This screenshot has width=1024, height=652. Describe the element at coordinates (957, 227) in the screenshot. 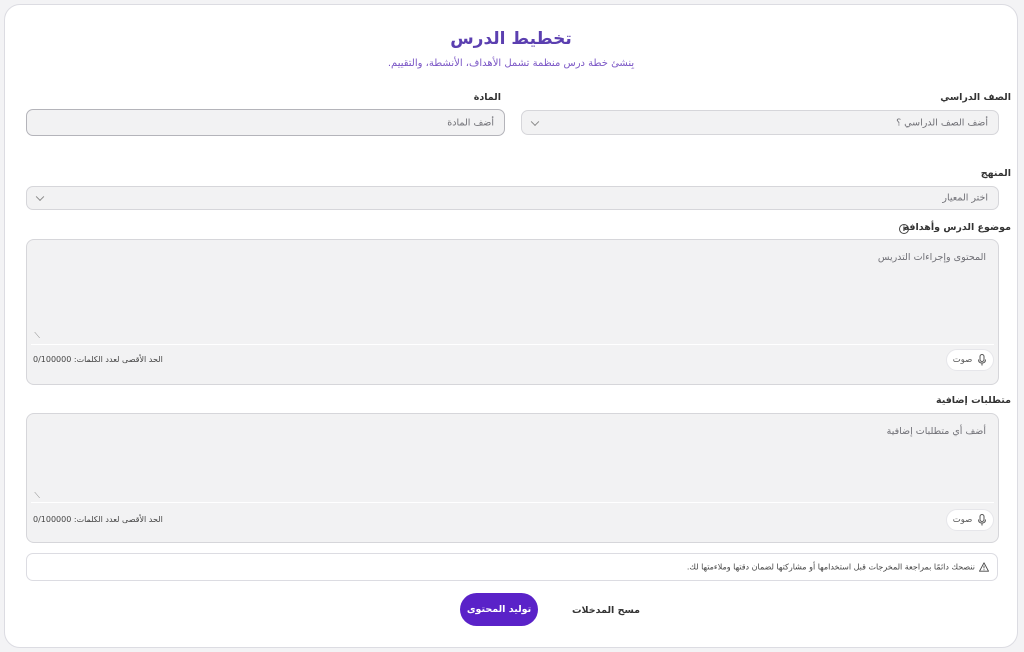

I see `topic-label: موضوع الدرس وأهدافه` at that location.